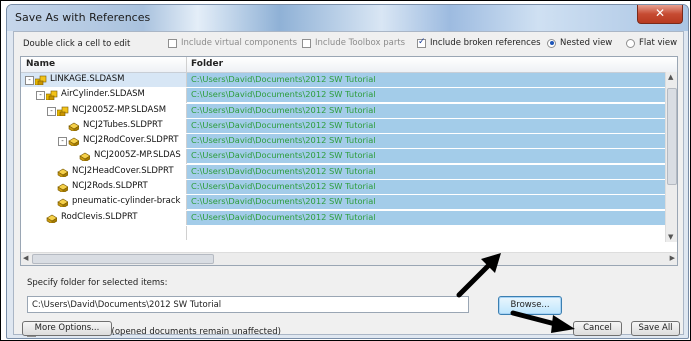 The width and height of the screenshot is (691, 341). What do you see at coordinates (630, 43) in the screenshot?
I see `flat-view-radio` at bounding box center [630, 43].